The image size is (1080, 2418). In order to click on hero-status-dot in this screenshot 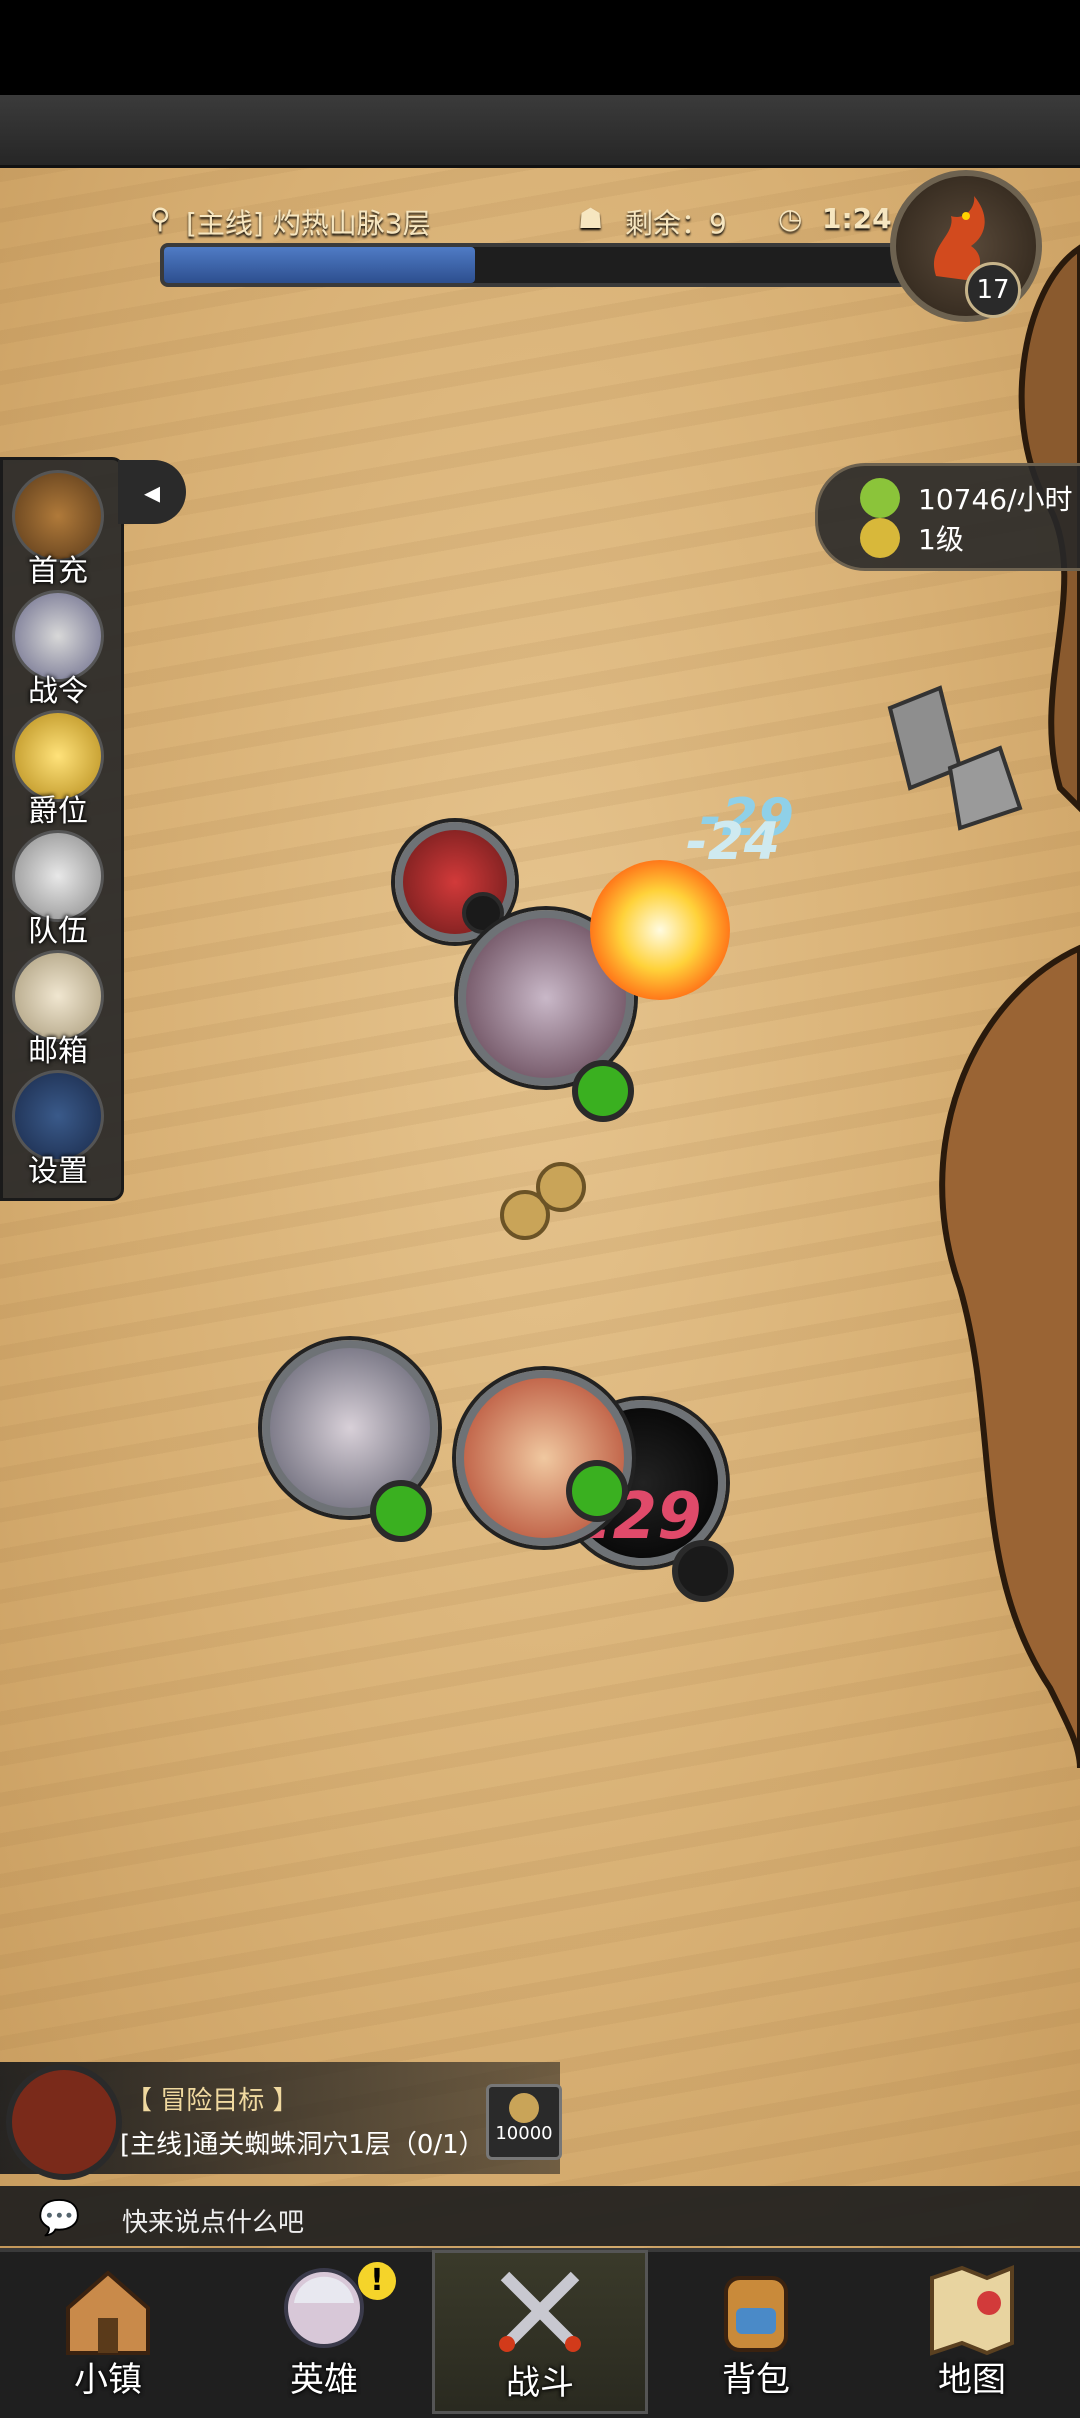, I will do `click(703, 1571)`.